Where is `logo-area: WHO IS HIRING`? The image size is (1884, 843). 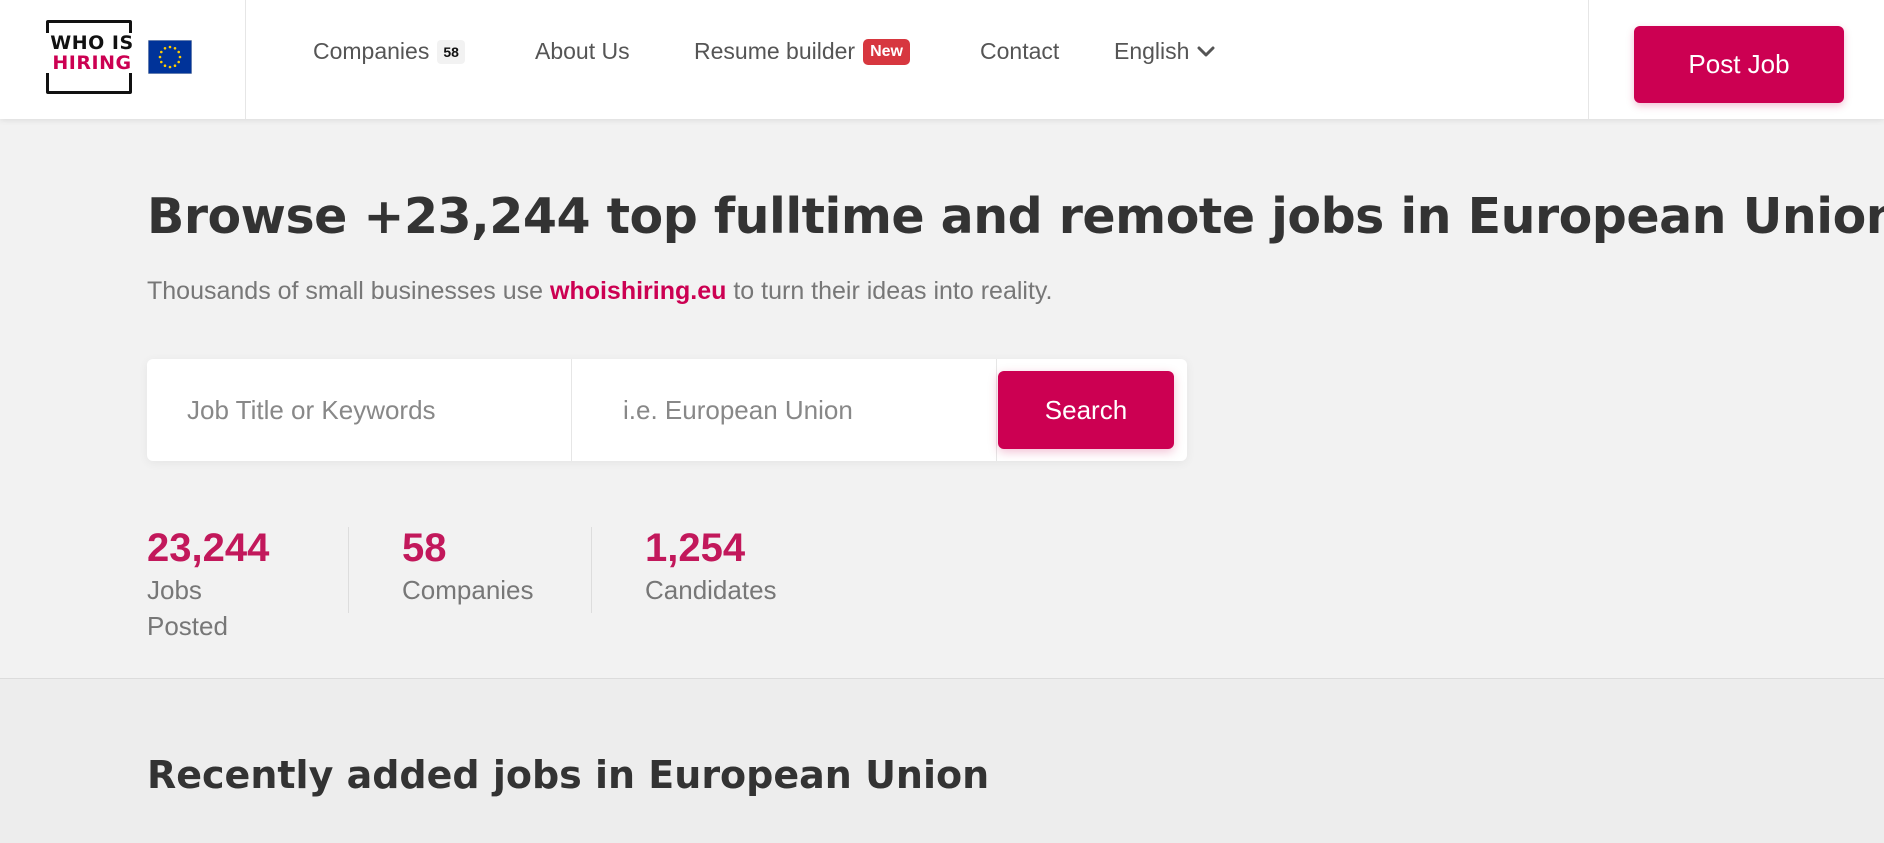 logo-area: WHO IS HIRING is located at coordinates (123, 59).